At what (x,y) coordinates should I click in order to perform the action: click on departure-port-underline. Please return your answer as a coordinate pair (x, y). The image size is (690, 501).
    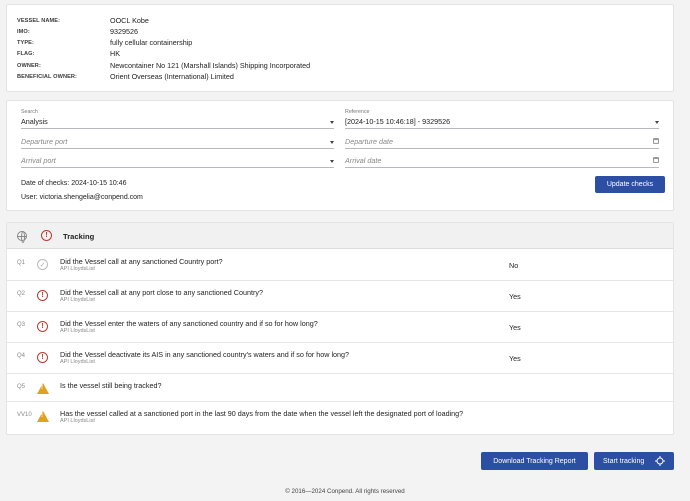
    Looking at the image, I should click on (177, 148).